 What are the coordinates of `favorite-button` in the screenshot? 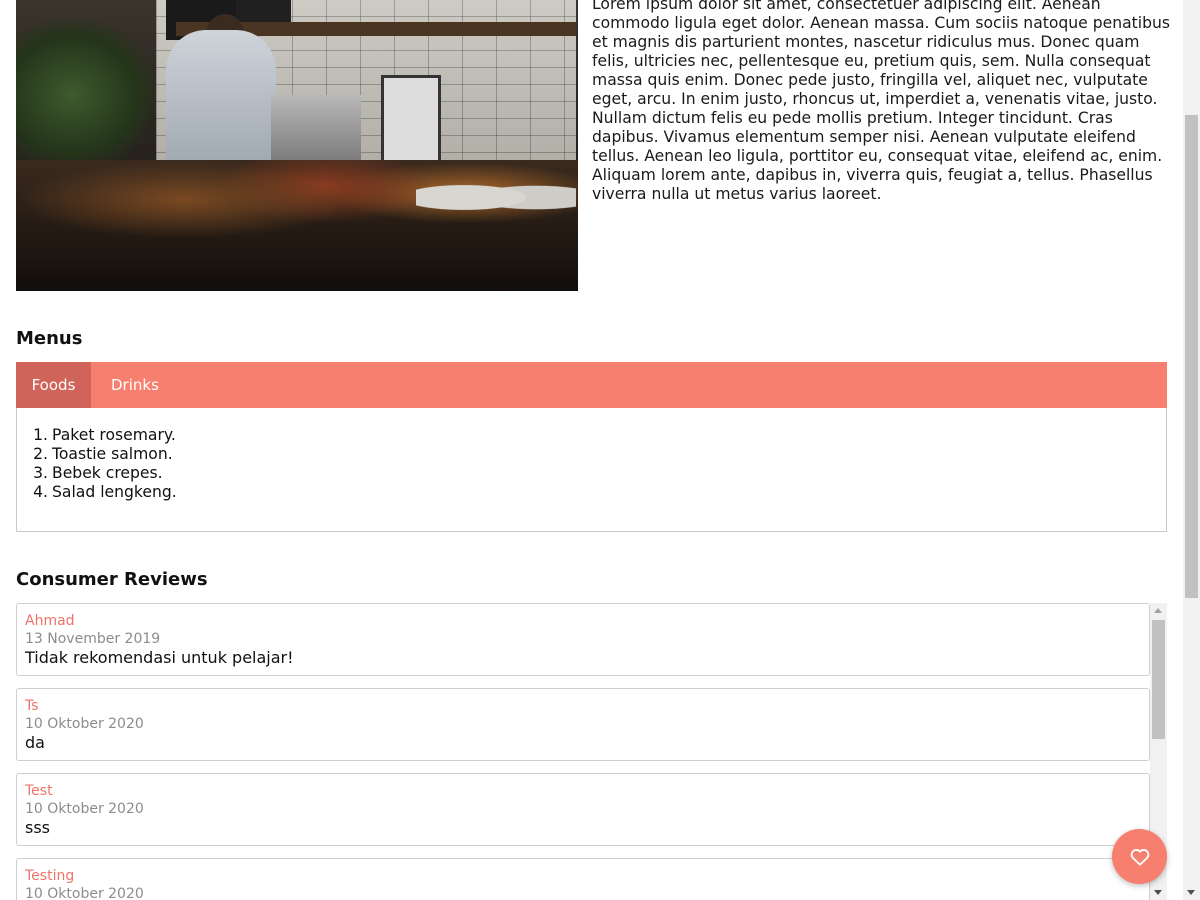 It's located at (1139, 856).